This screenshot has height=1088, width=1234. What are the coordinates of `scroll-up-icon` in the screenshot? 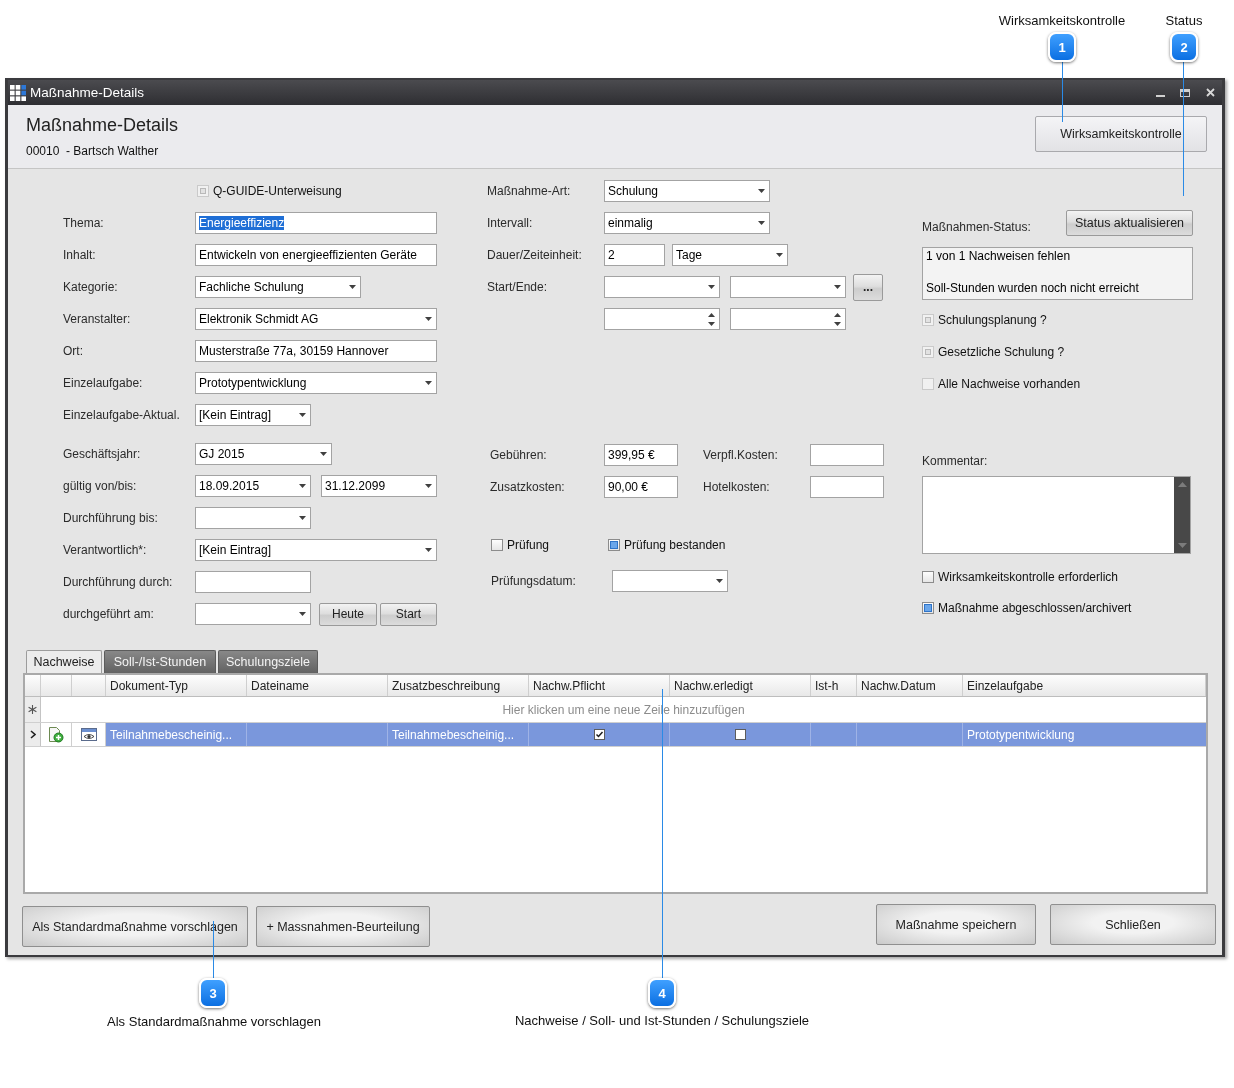 It's located at (1182, 484).